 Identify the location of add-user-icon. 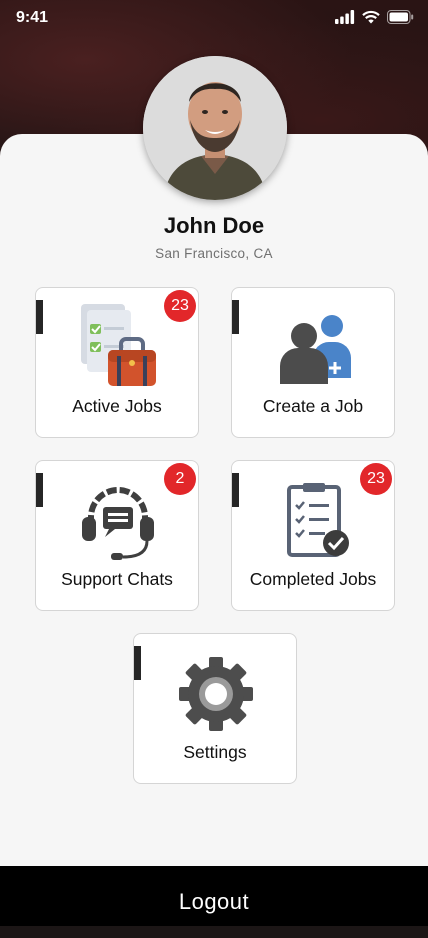
(315, 349).